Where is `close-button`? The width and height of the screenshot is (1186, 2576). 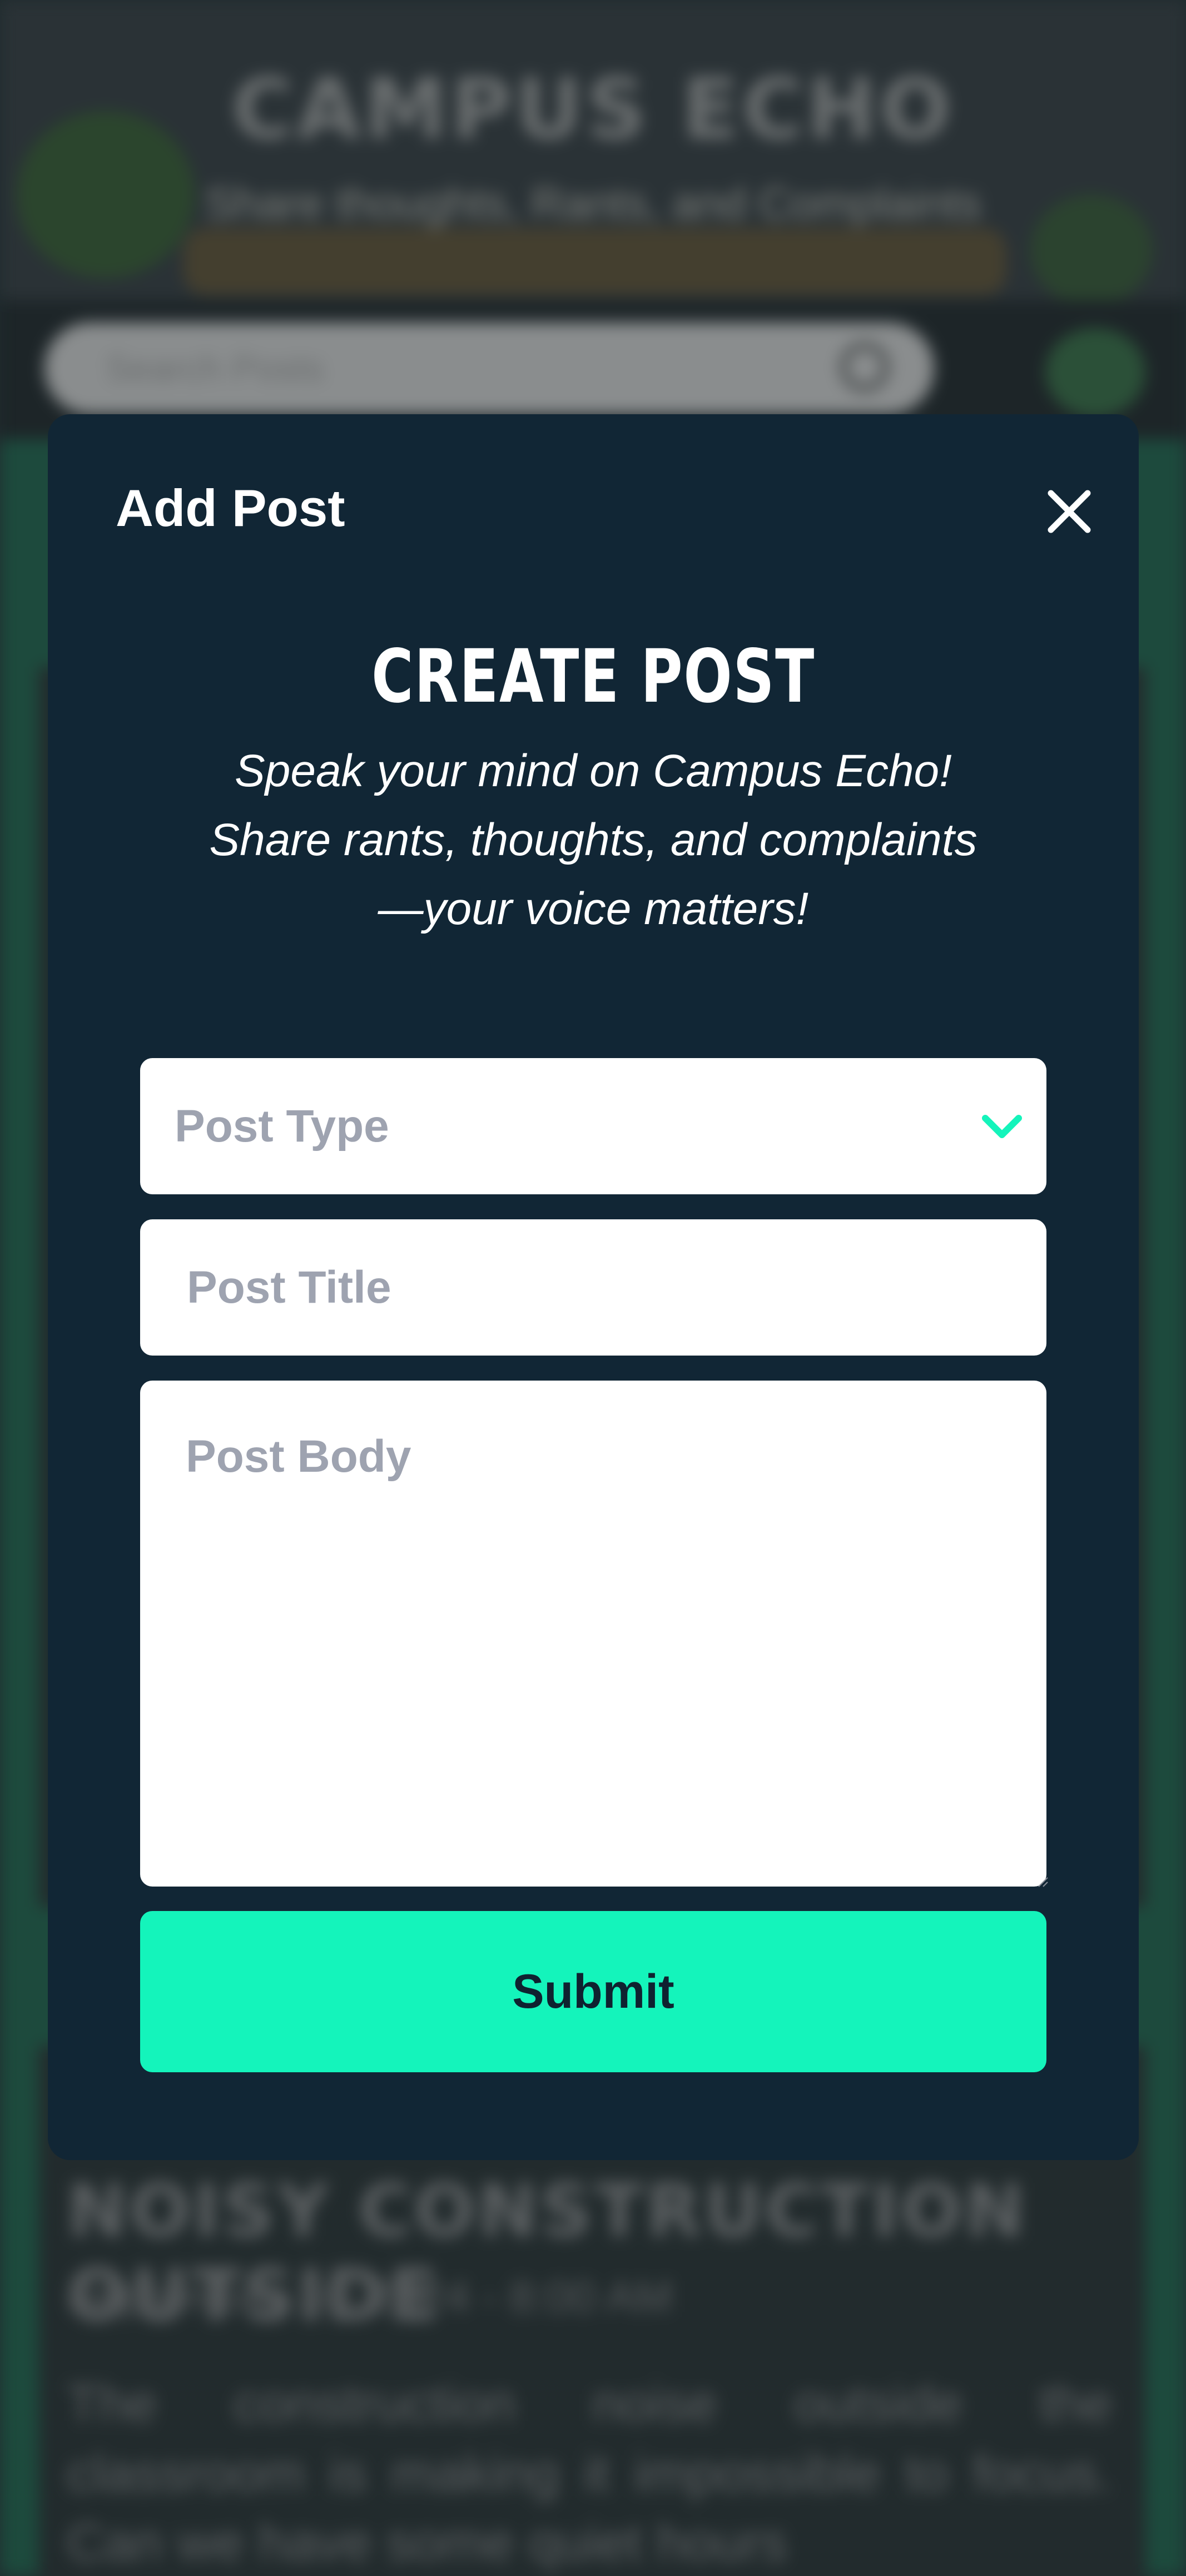
close-button is located at coordinates (1070, 511).